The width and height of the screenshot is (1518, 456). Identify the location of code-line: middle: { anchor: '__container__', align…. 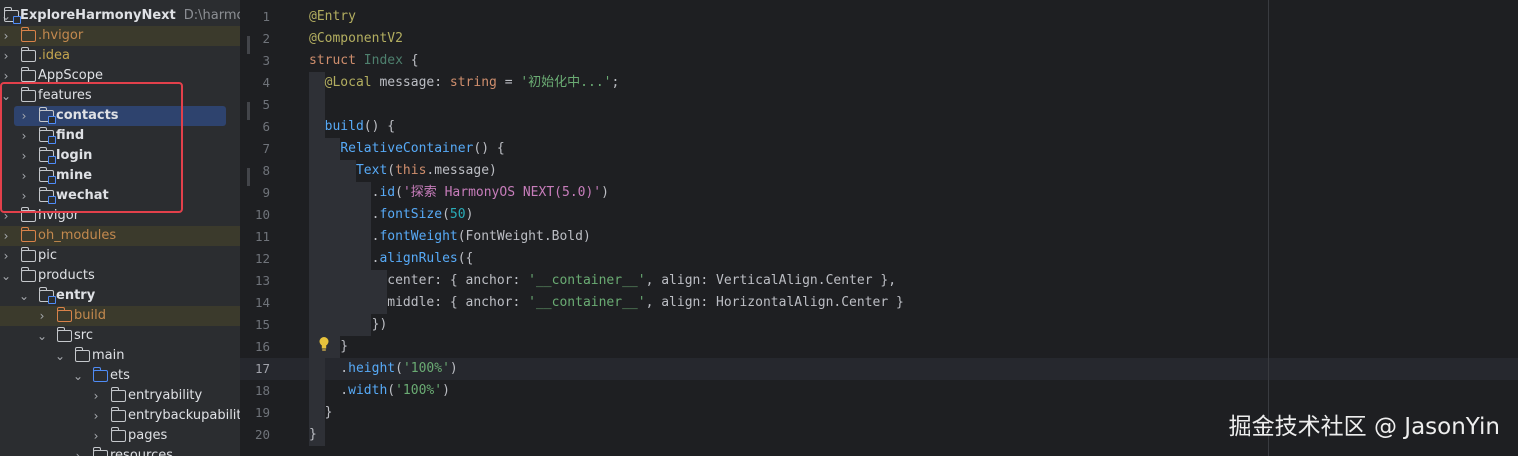
(606, 303).